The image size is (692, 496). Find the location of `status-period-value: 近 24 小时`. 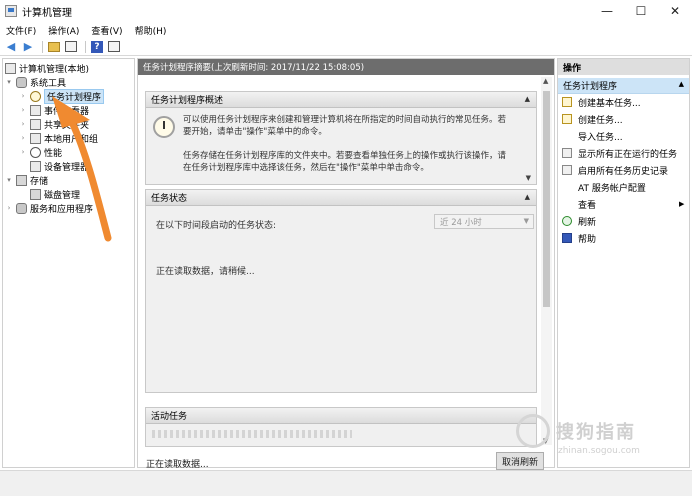

status-period-value: 近 24 小时 is located at coordinates (461, 222).